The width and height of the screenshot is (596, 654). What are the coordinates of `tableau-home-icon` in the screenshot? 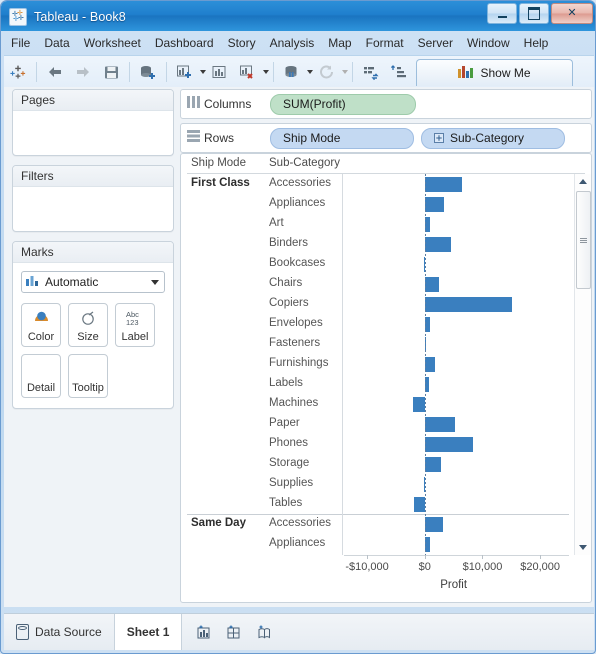 It's located at (18, 72).